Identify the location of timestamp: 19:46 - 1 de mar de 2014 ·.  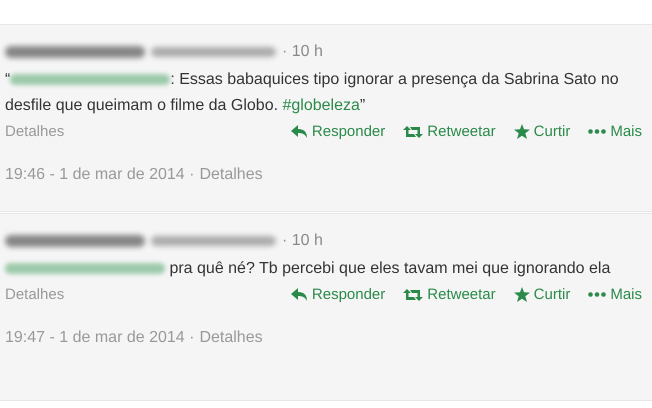
(99, 175).